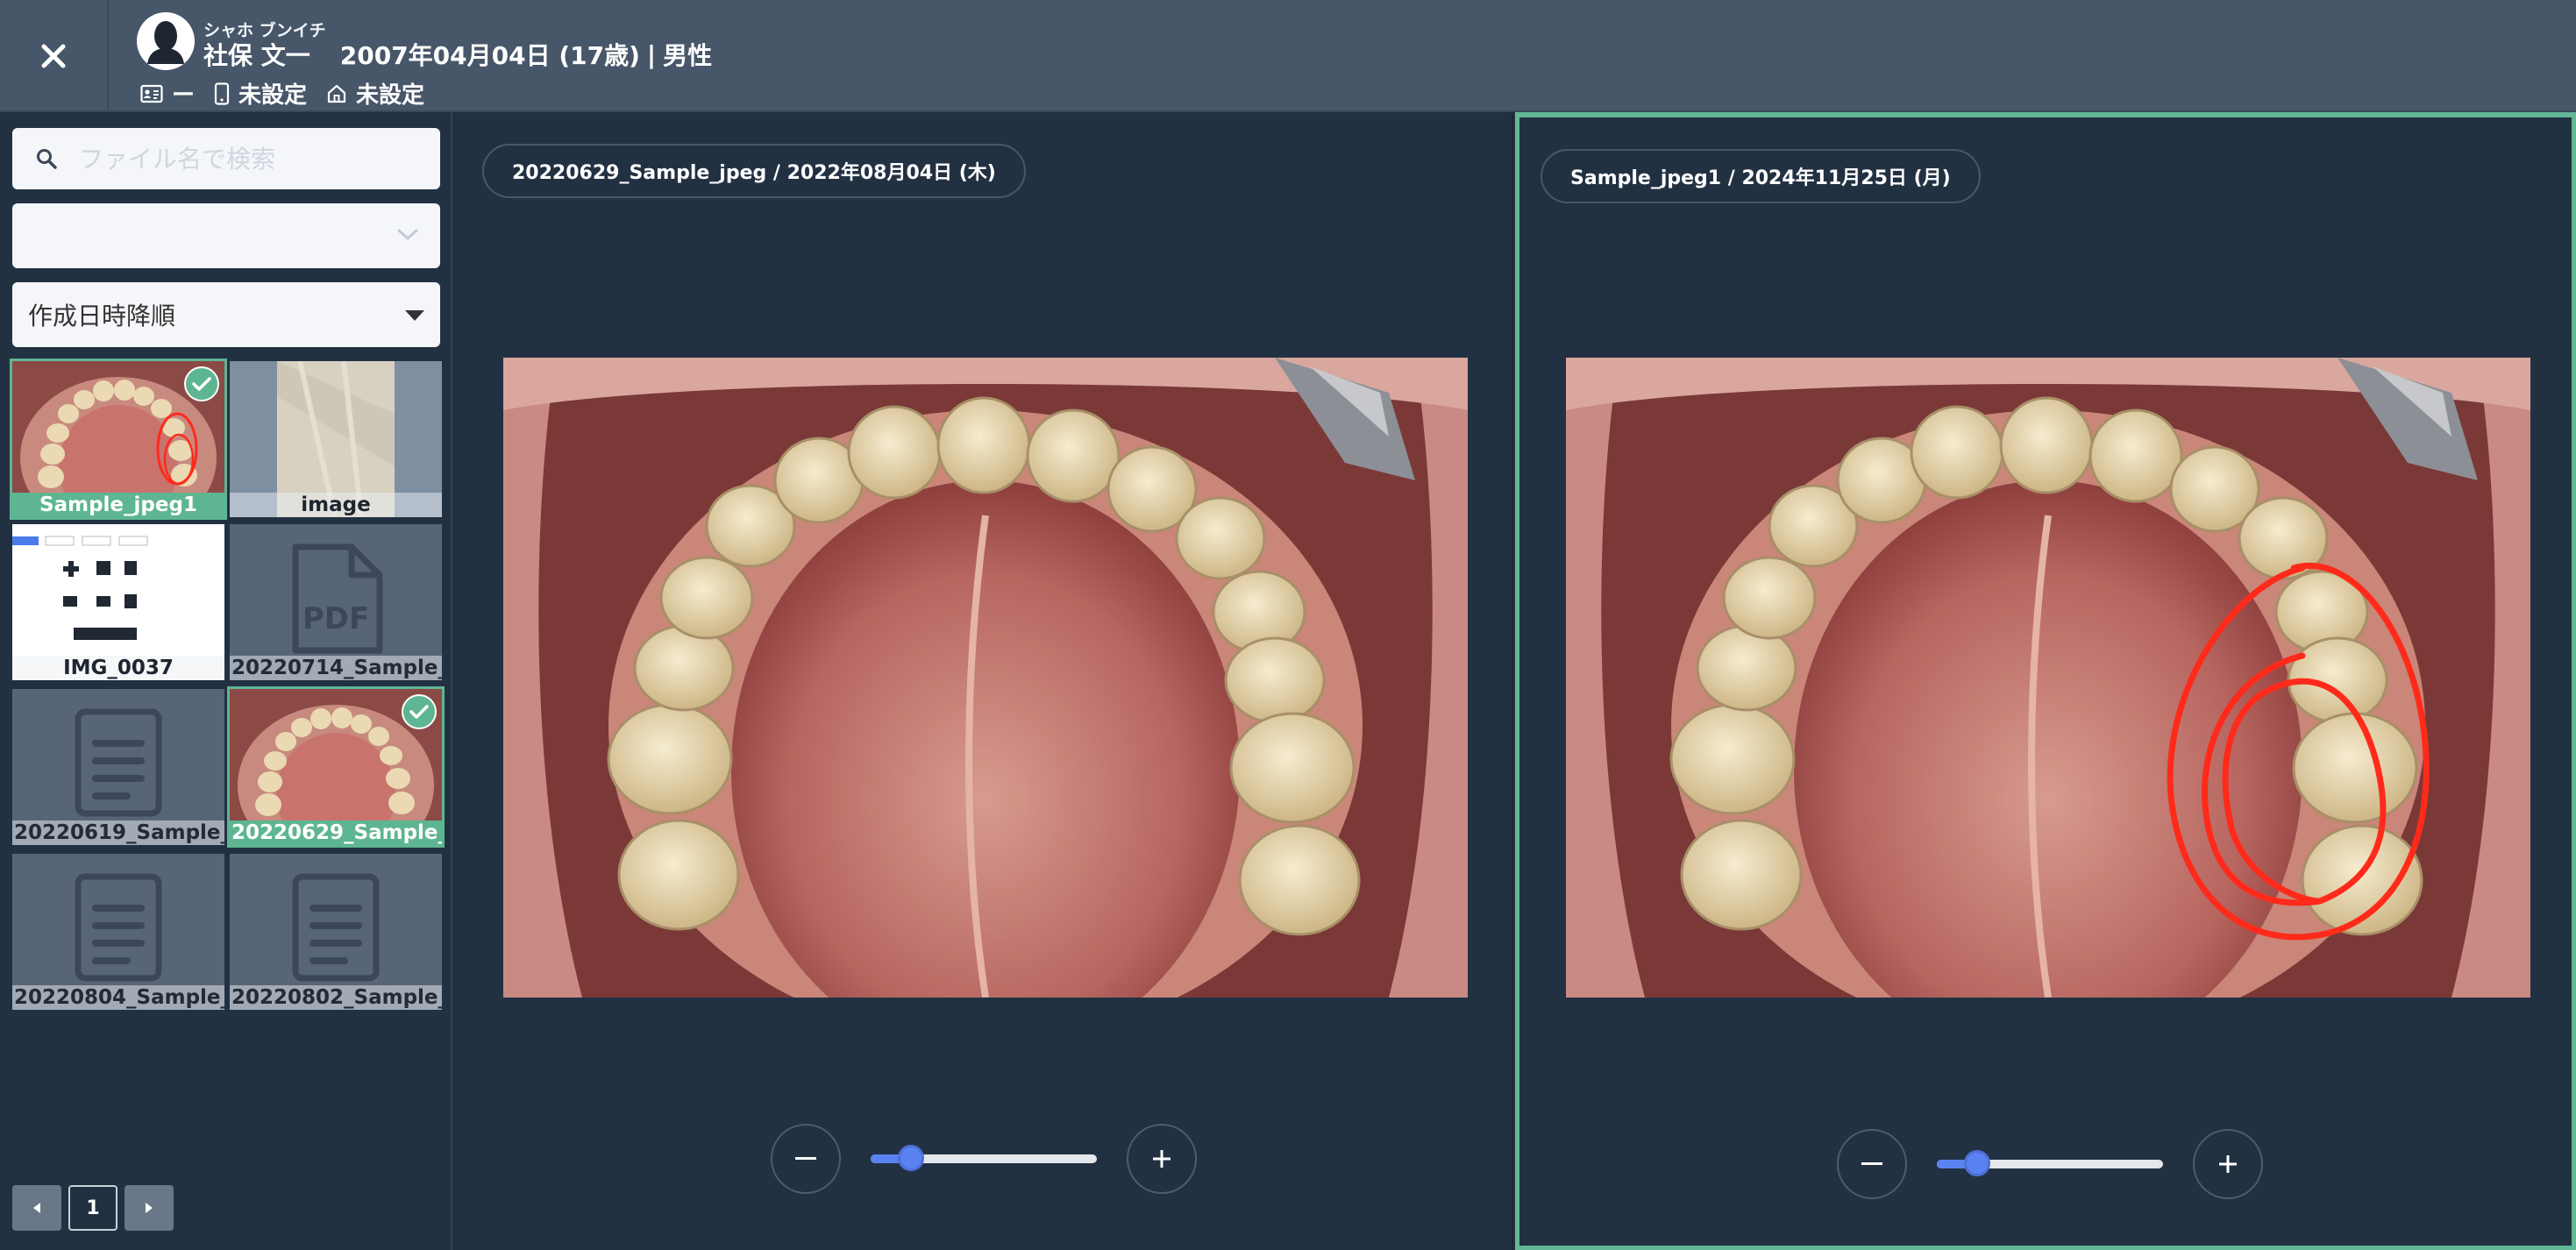  What do you see at coordinates (118, 668) in the screenshot?
I see `thumbnail-label: IMG_0037` at bounding box center [118, 668].